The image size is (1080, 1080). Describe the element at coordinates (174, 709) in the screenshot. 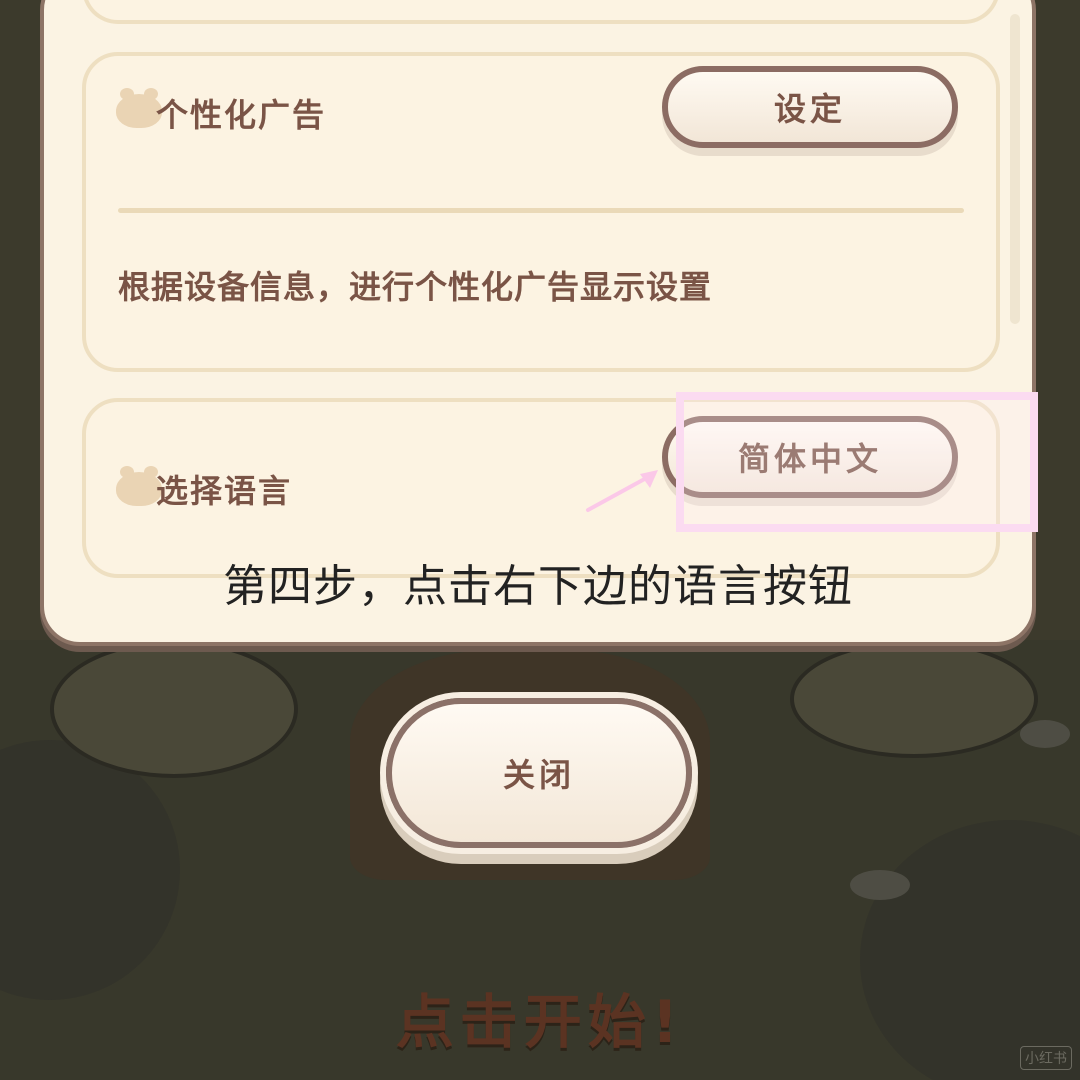

I see `critter-left` at that location.